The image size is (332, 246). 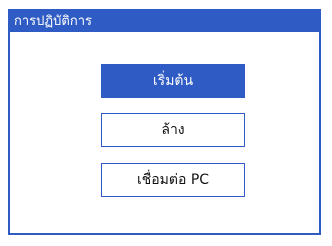 I want to click on start-button: เริ่มต้น, so click(x=173, y=81).